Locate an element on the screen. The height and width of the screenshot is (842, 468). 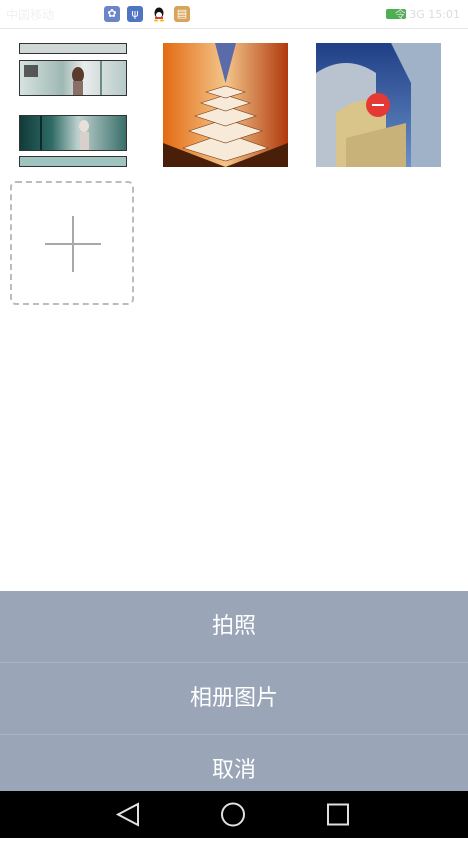
remove-image-button is located at coordinates (378, 105).